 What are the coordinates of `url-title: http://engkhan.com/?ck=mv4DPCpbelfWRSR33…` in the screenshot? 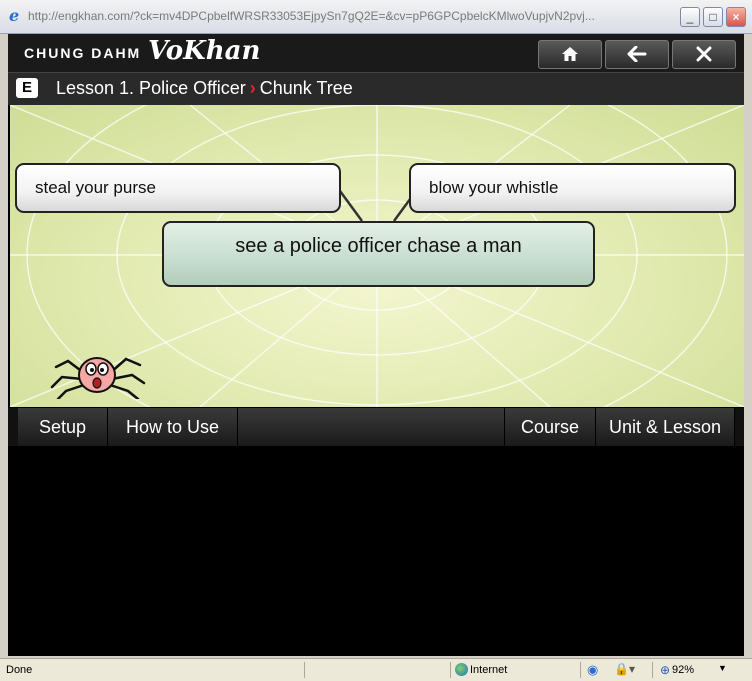 It's located at (311, 16).